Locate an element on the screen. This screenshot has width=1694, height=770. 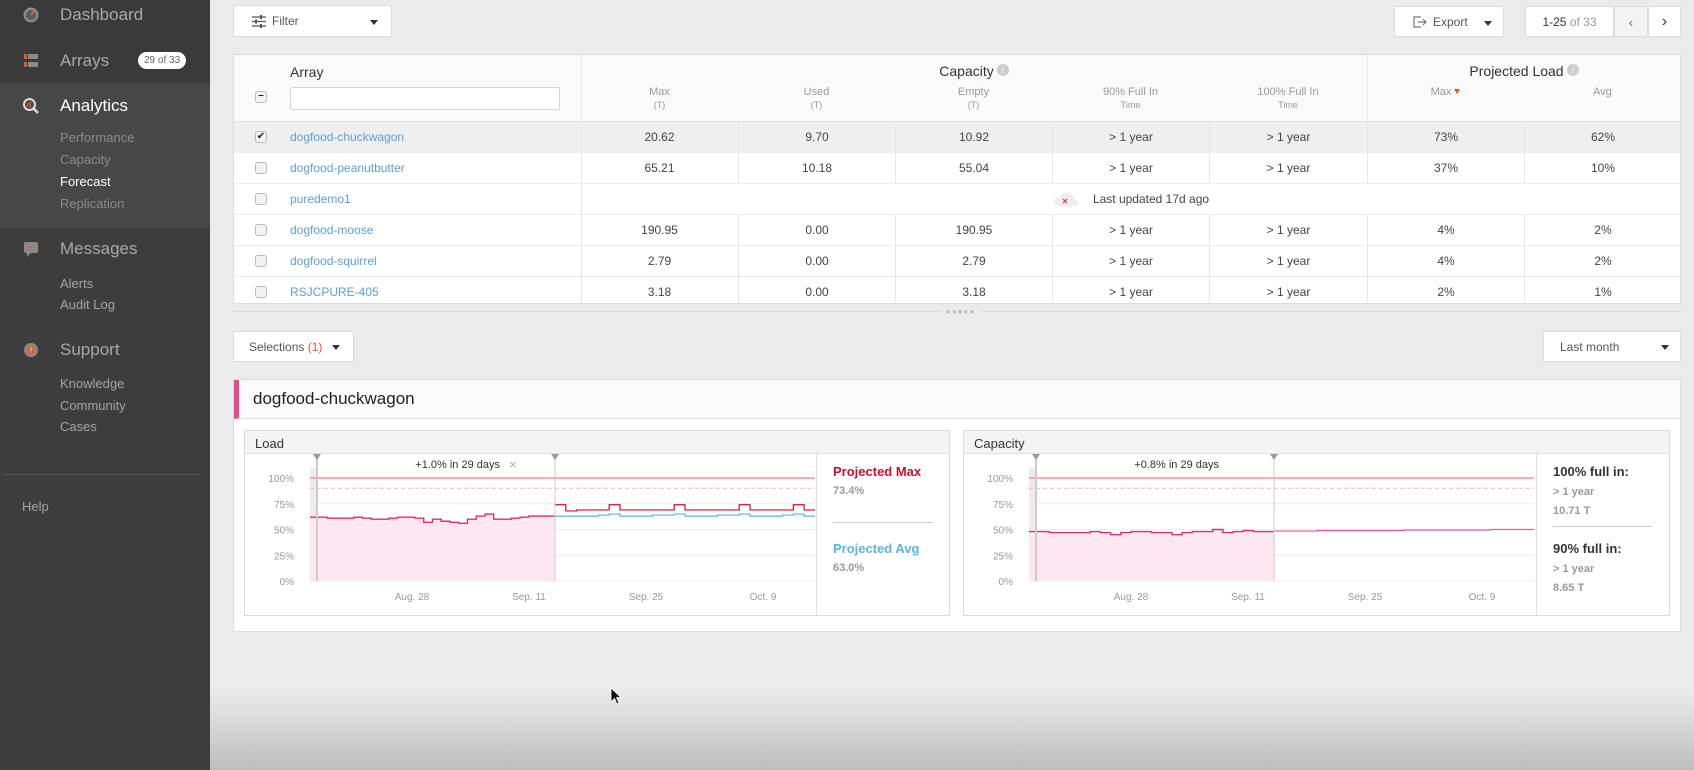
array-filter-input is located at coordinates (425, 98).